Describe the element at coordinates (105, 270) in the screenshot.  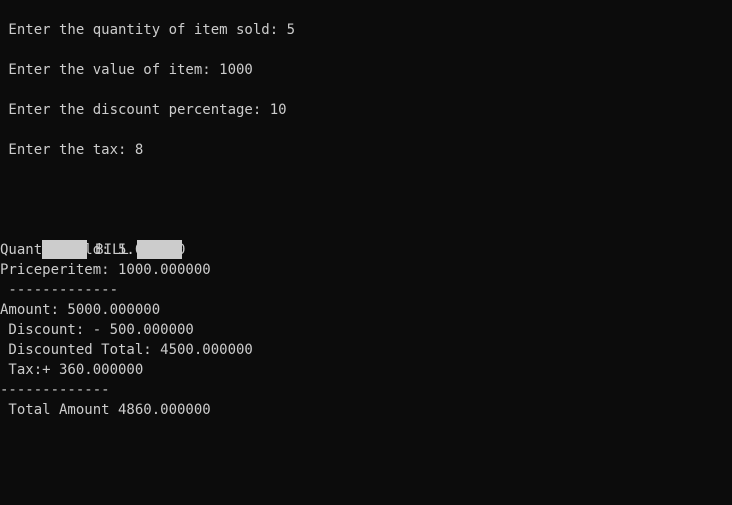
I see `bill-line-price: Priceperitem: 1000.000000` at that location.